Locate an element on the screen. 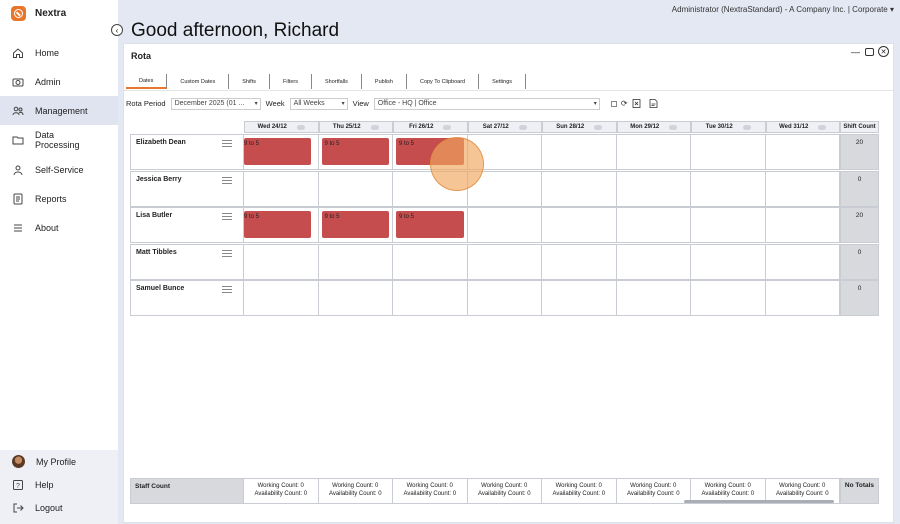 Image resolution: width=900 pixels, height=524 pixels. sidebar-item-logout: Logout is located at coordinates (59, 507).